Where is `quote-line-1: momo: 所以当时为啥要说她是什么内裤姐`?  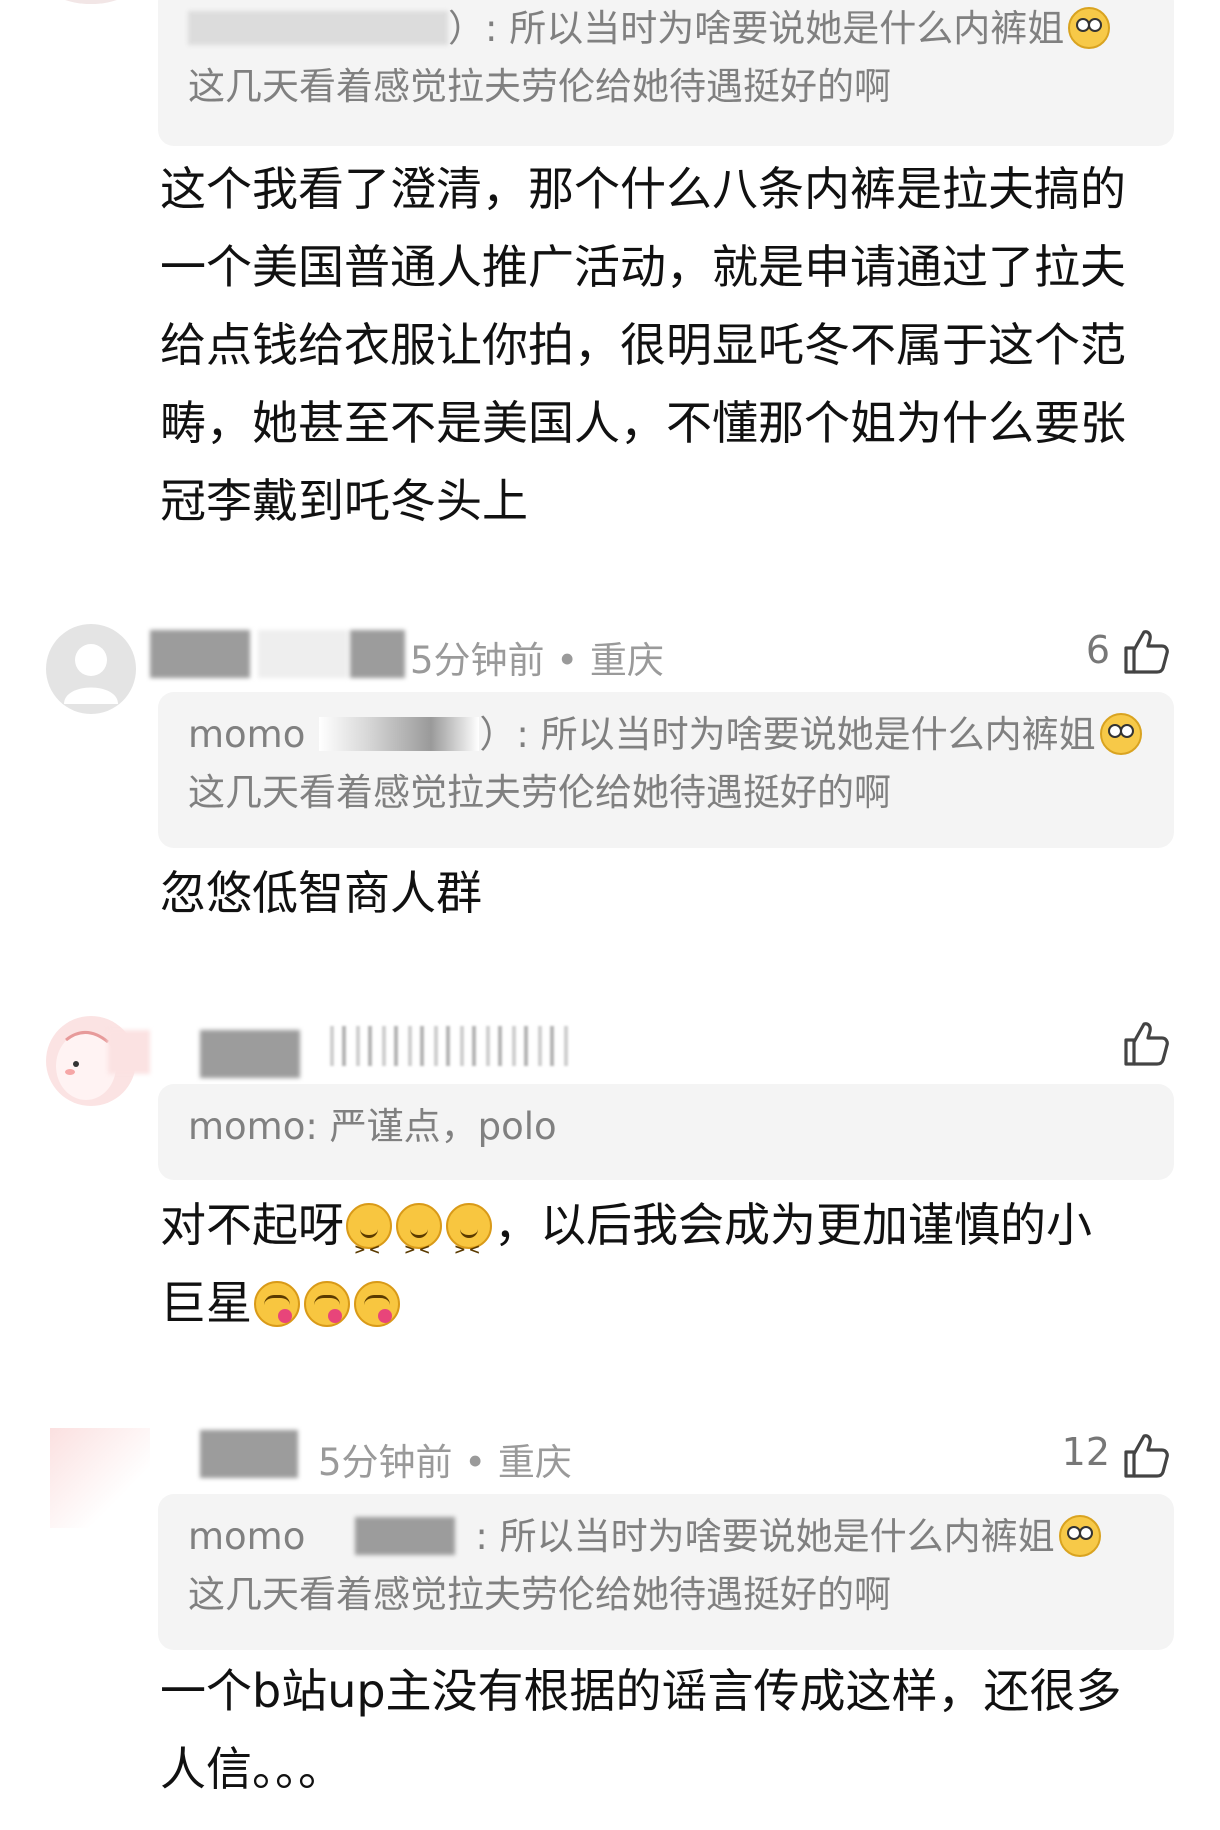 quote-line-1: momo: 所以当时为啥要说她是什么内裤姐 is located at coordinates (667, 1537).